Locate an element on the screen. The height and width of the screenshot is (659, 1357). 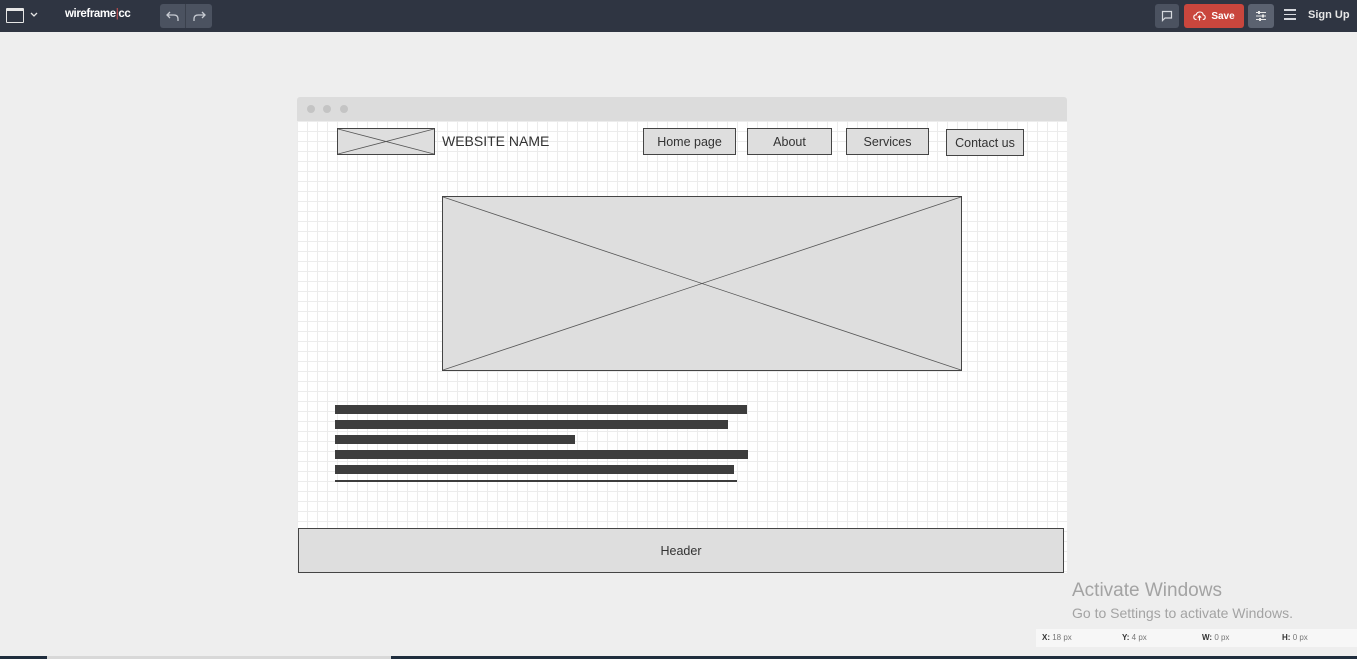
save-button: Save is located at coordinates (1214, 16).